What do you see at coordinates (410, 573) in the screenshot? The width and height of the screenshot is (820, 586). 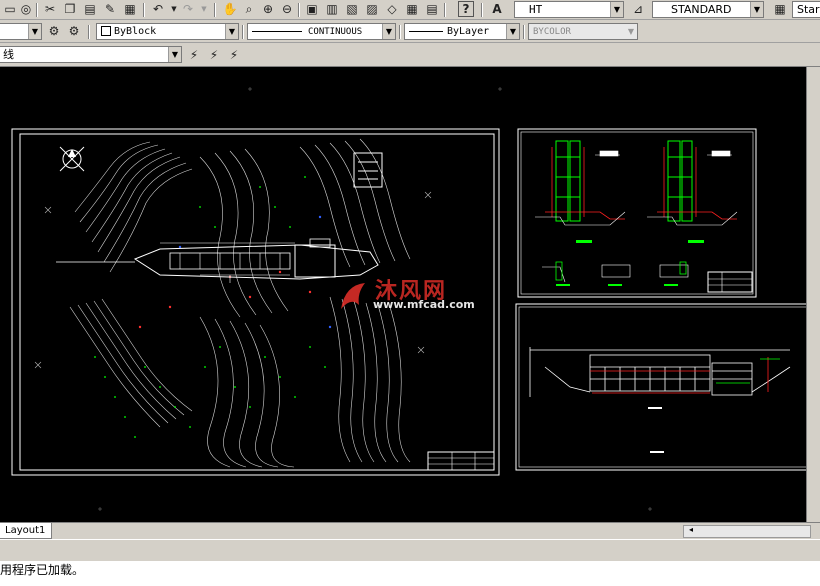 I see `command-window: 用程序已加载。` at bounding box center [410, 573].